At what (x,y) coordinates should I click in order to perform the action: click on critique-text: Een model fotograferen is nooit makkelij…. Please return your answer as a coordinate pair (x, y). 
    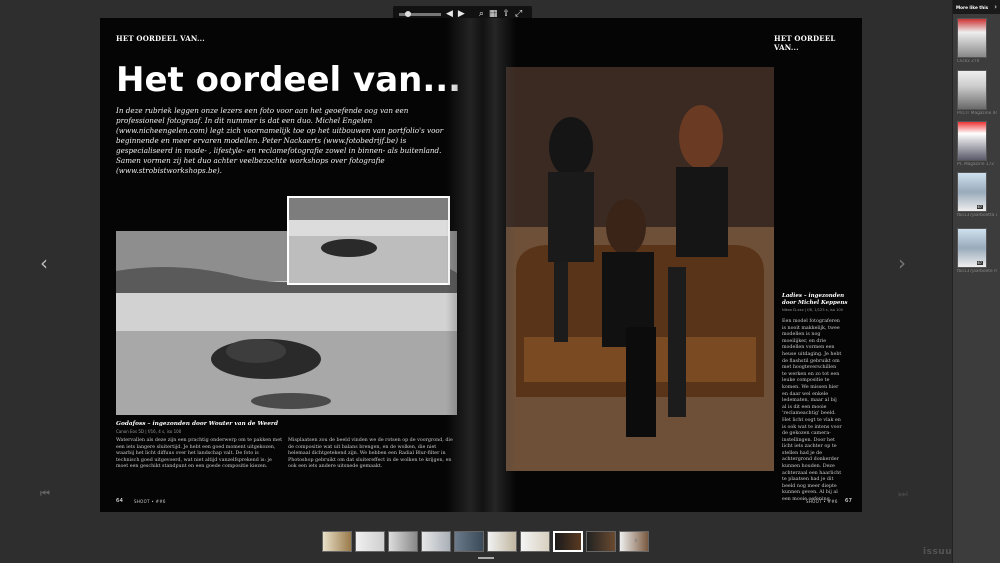
    Looking at the image, I should click on (812, 411).